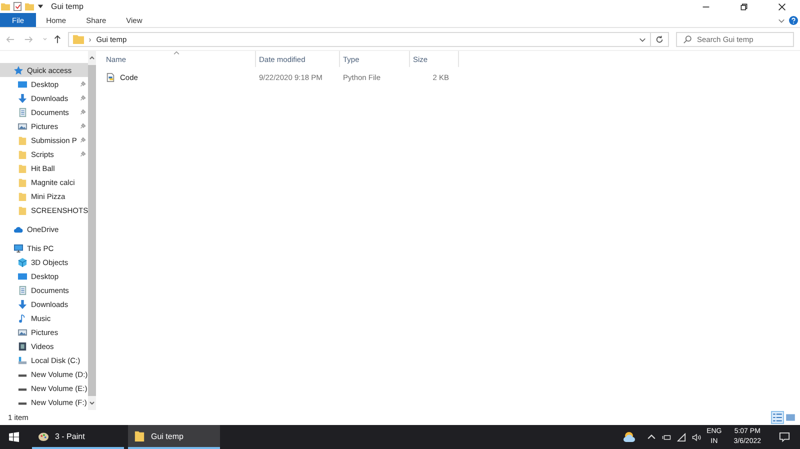 This screenshot has width=800, height=449. I want to click on notification-icon, so click(784, 437).